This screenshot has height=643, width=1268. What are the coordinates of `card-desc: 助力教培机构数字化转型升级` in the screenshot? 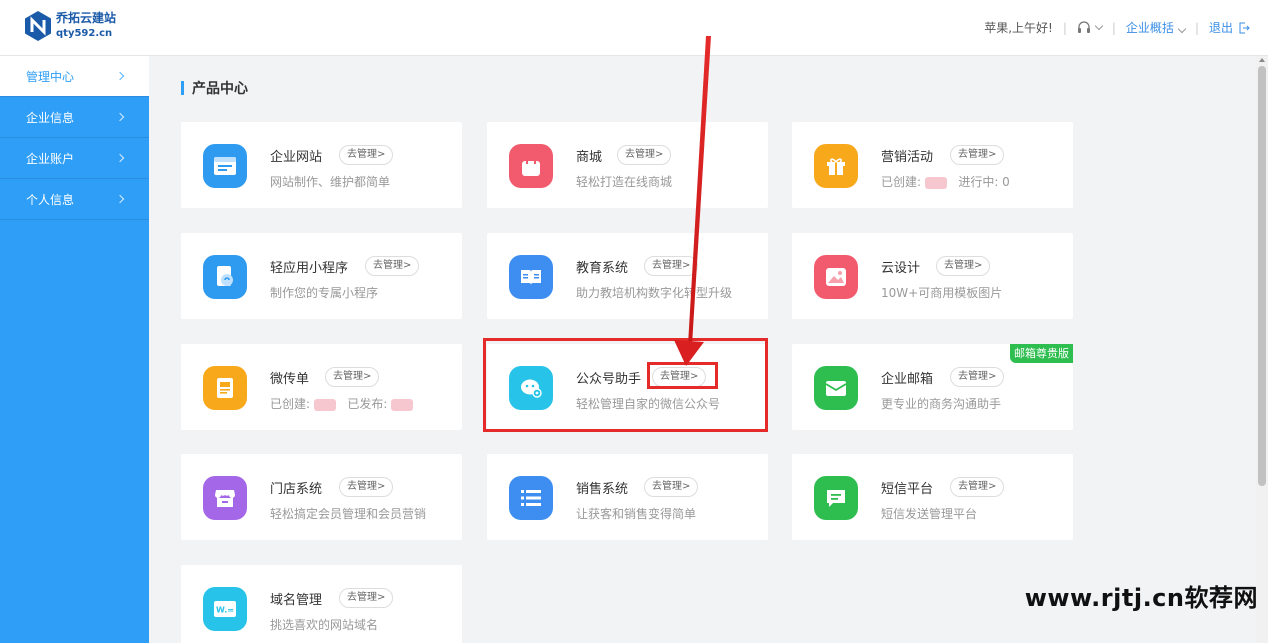 It's located at (654, 293).